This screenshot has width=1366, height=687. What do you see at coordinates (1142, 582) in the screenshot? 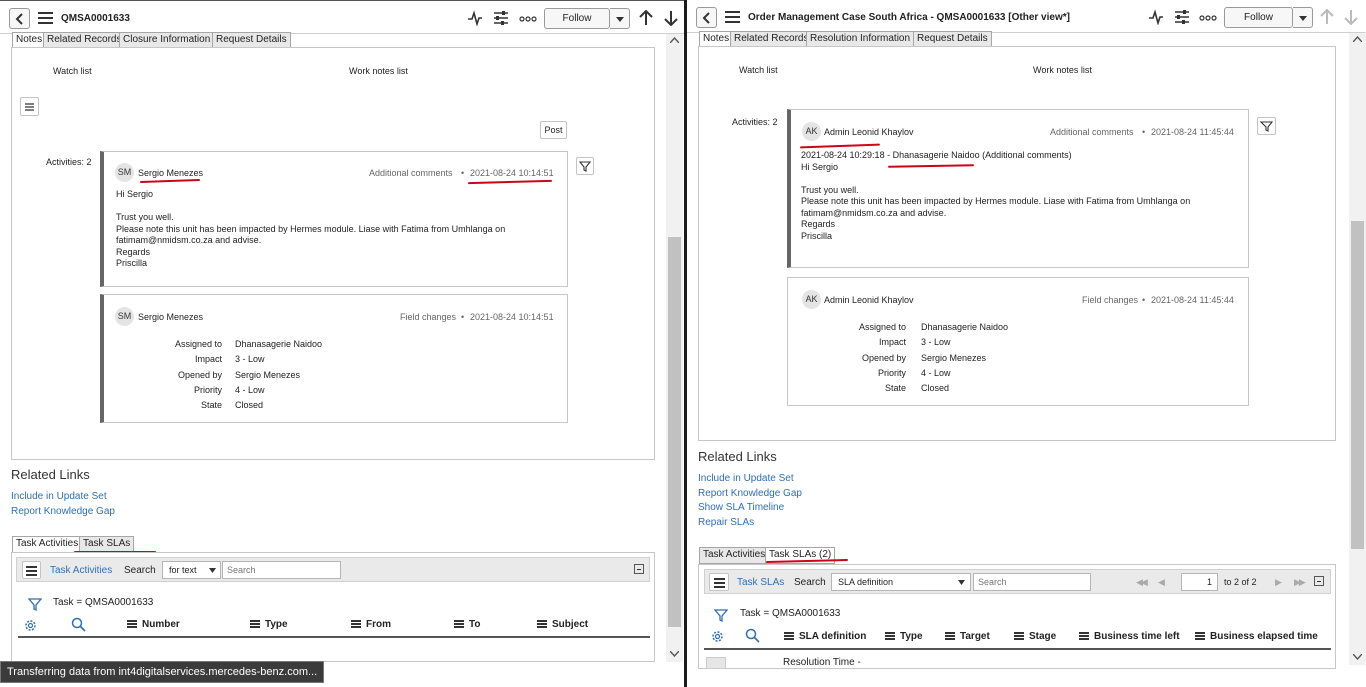
I see `first-page-icon: ◀◀` at bounding box center [1142, 582].